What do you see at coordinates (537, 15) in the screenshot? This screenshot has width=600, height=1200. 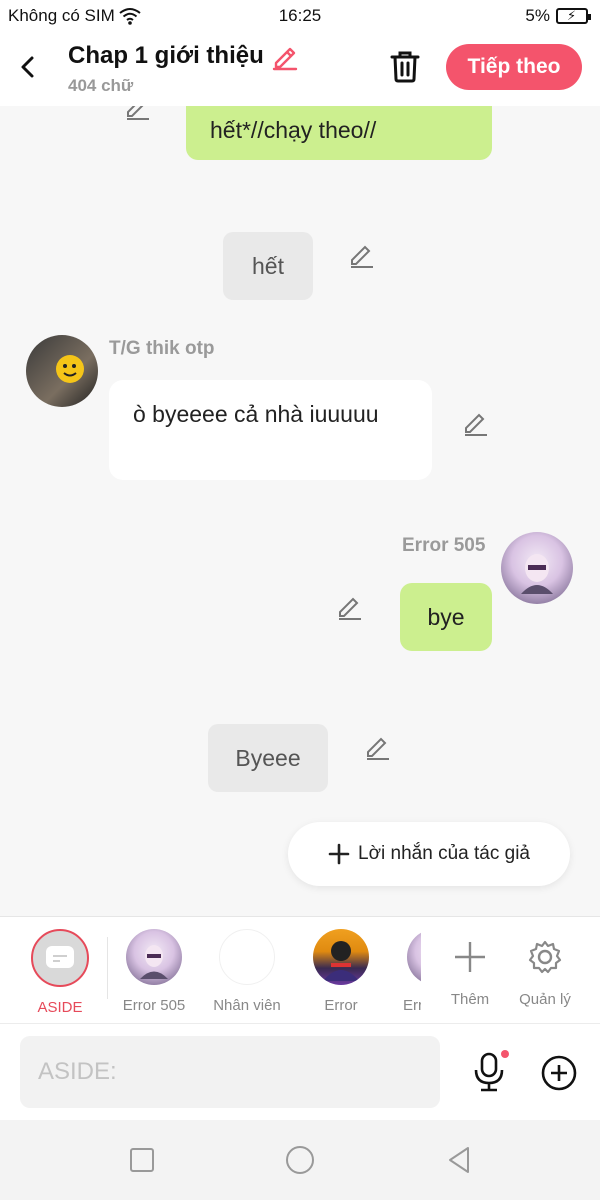 I see `battery-percent: 5%` at bounding box center [537, 15].